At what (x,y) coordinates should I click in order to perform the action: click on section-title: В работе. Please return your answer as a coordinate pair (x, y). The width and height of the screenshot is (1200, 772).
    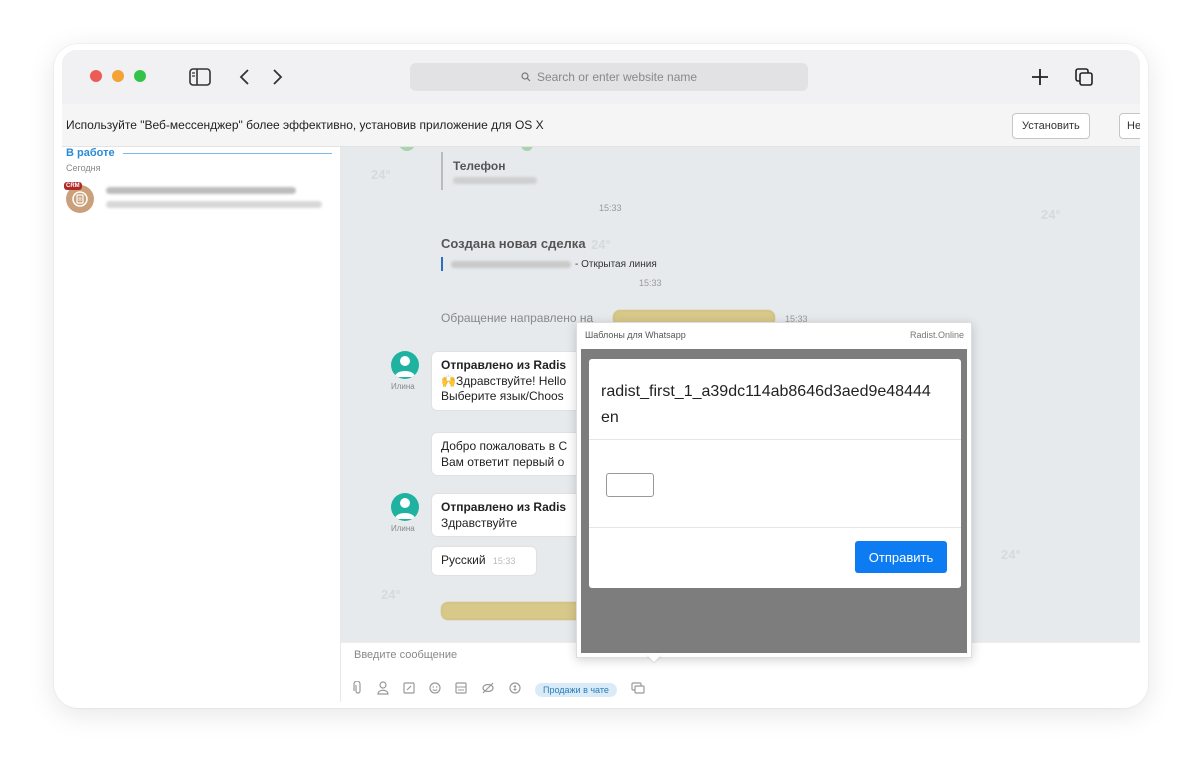
    Looking at the image, I should click on (90, 153).